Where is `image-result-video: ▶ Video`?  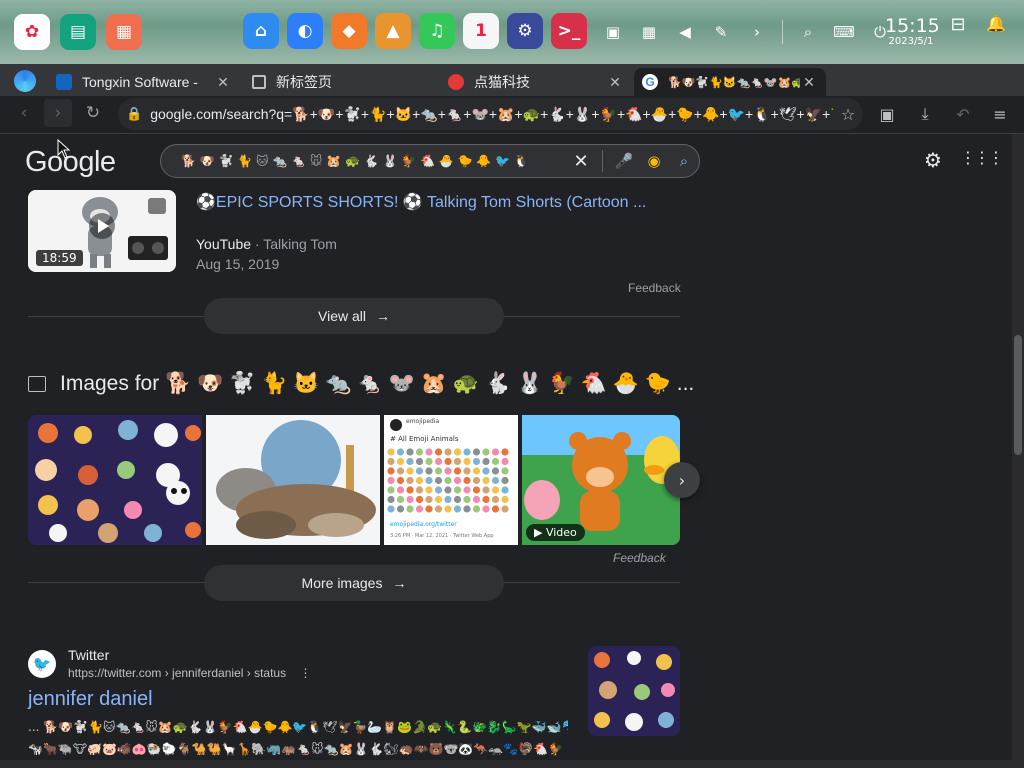 image-result-video: ▶ Video is located at coordinates (601, 480).